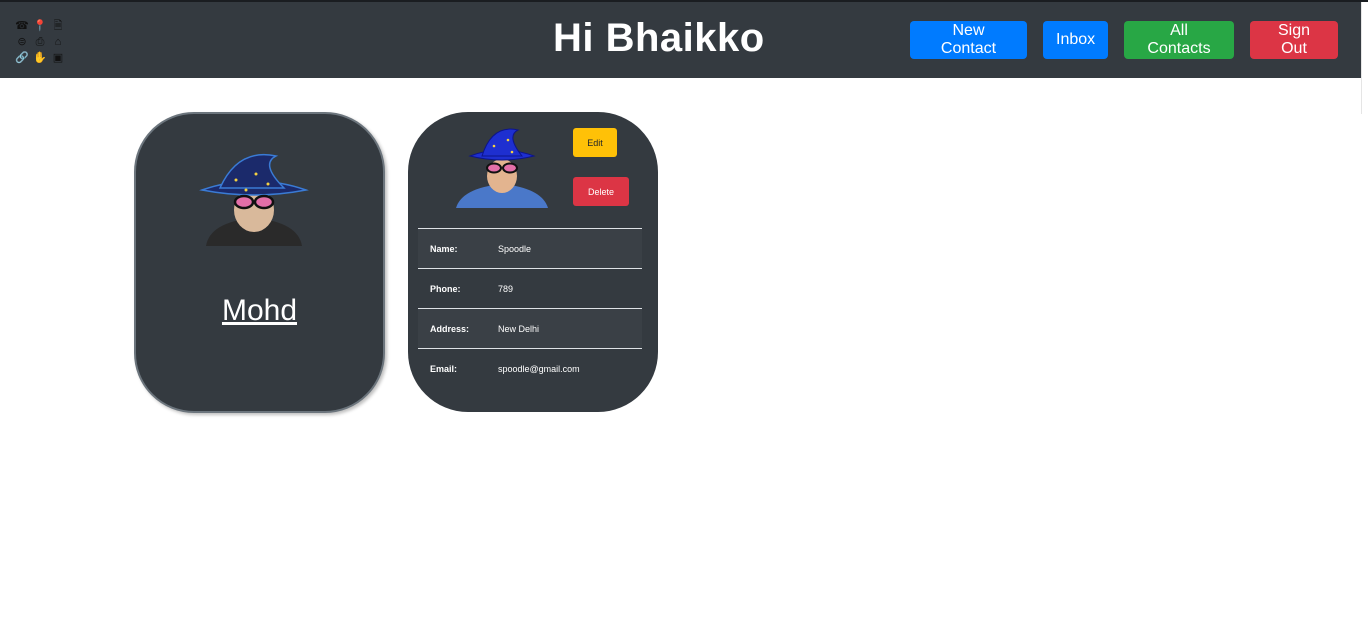 Image resolution: width=1368 pixels, height=626 pixels. Describe the element at coordinates (601, 191) in the screenshot. I see `delete-contact-button: Delete` at that location.